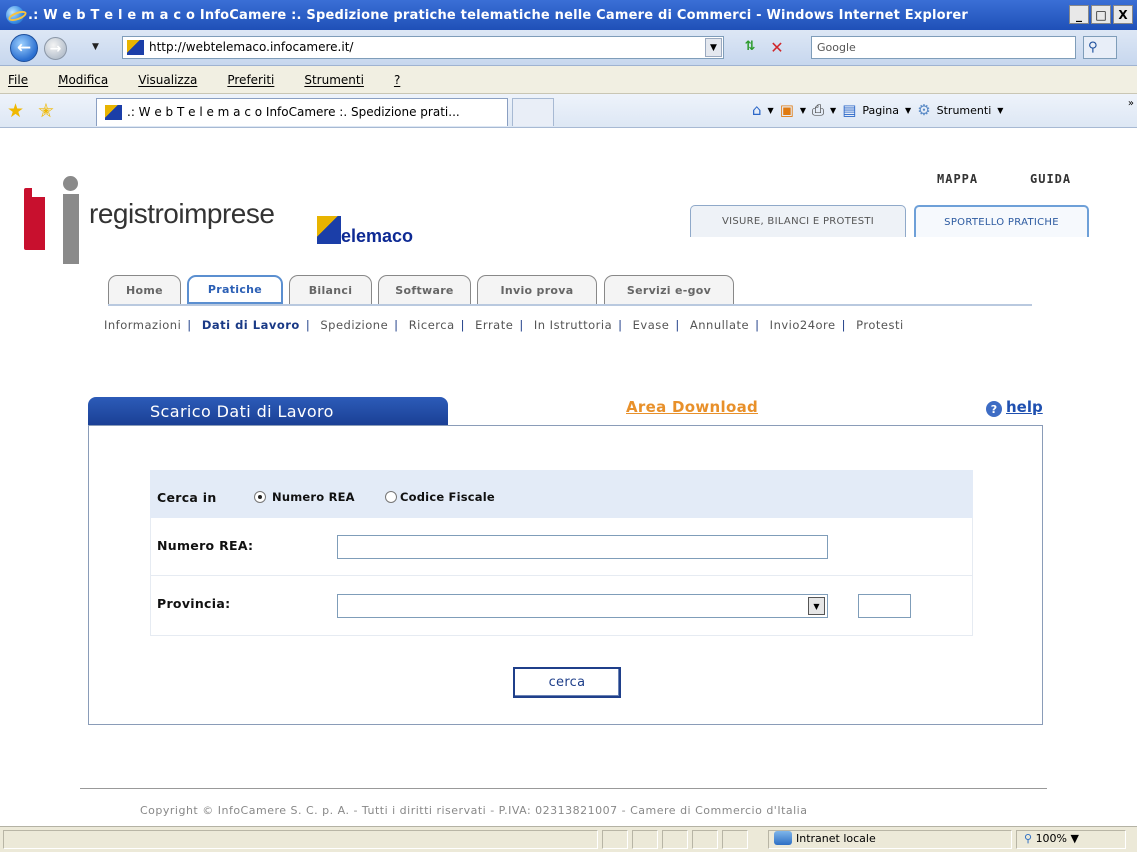 The width and height of the screenshot is (1137, 852). Describe the element at coordinates (651, 325) in the screenshot. I see `subnav-evase: Evase` at that location.